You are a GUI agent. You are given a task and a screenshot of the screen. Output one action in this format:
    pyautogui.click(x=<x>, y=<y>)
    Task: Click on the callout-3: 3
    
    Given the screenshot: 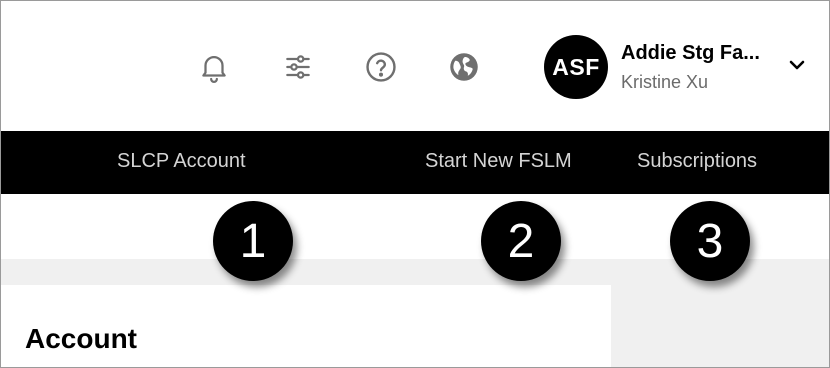 What is the action you would take?
    pyautogui.click(x=710, y=241)
    